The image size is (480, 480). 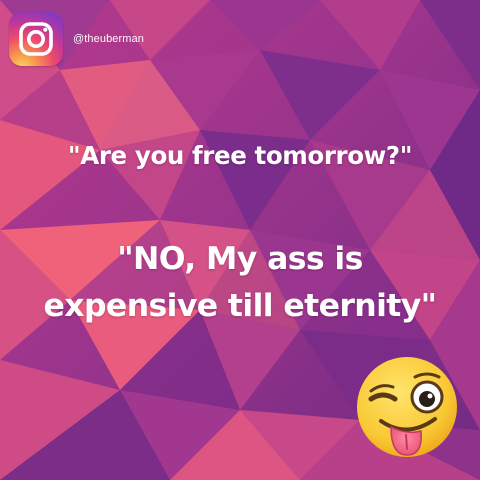 What do you see at coordinates (407, 407) in the screenshot?
I see `winking-face-with-tongue-icon` at bounding box center [407, 407].